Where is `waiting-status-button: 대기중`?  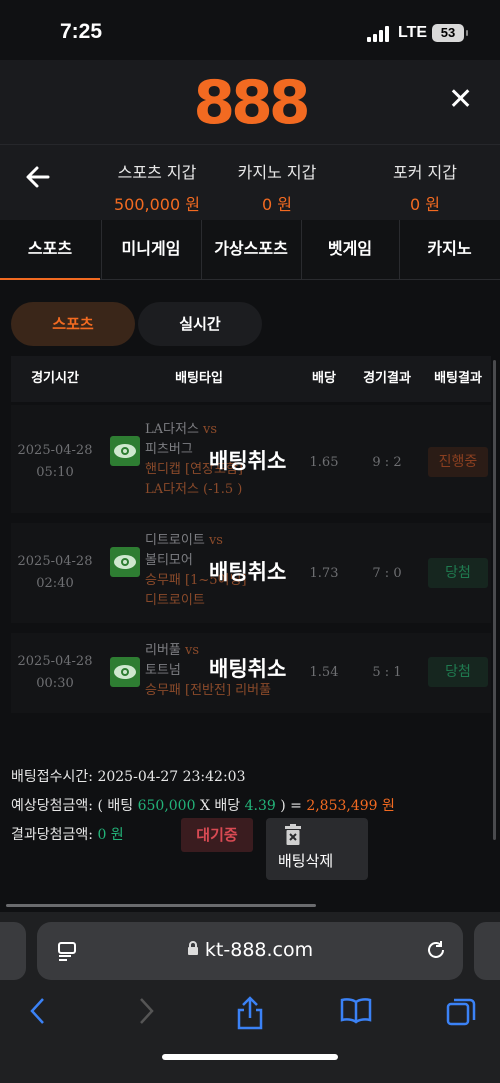 waiting-status-button: 대기중 is located at coordinates (217, 835).